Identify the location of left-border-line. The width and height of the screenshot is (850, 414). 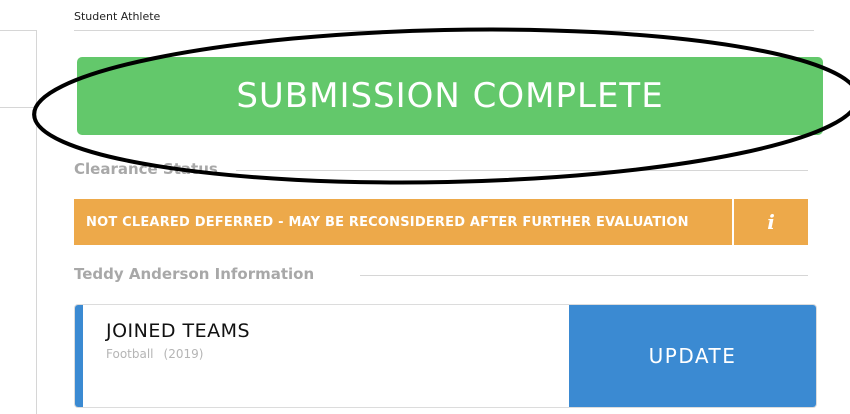
(36, 222).